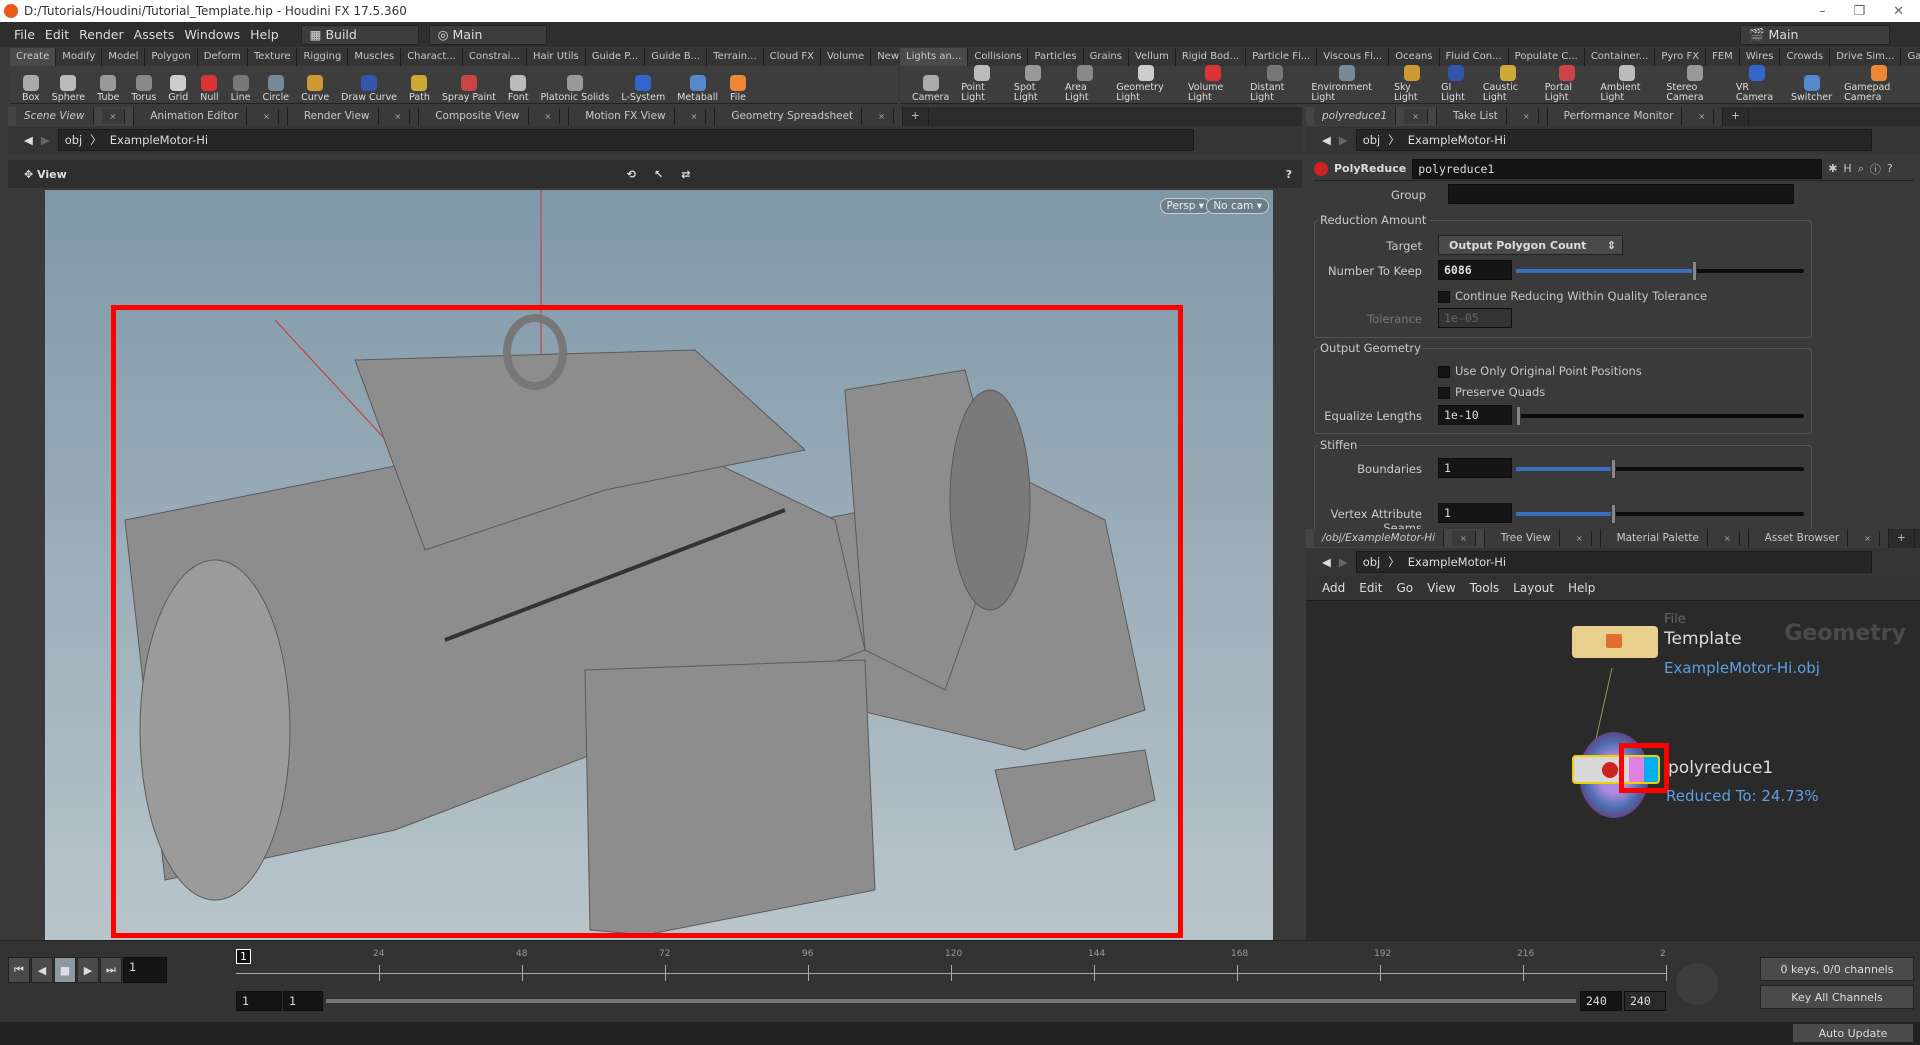  I want to click on stop-button: ■, so click(65, 970).